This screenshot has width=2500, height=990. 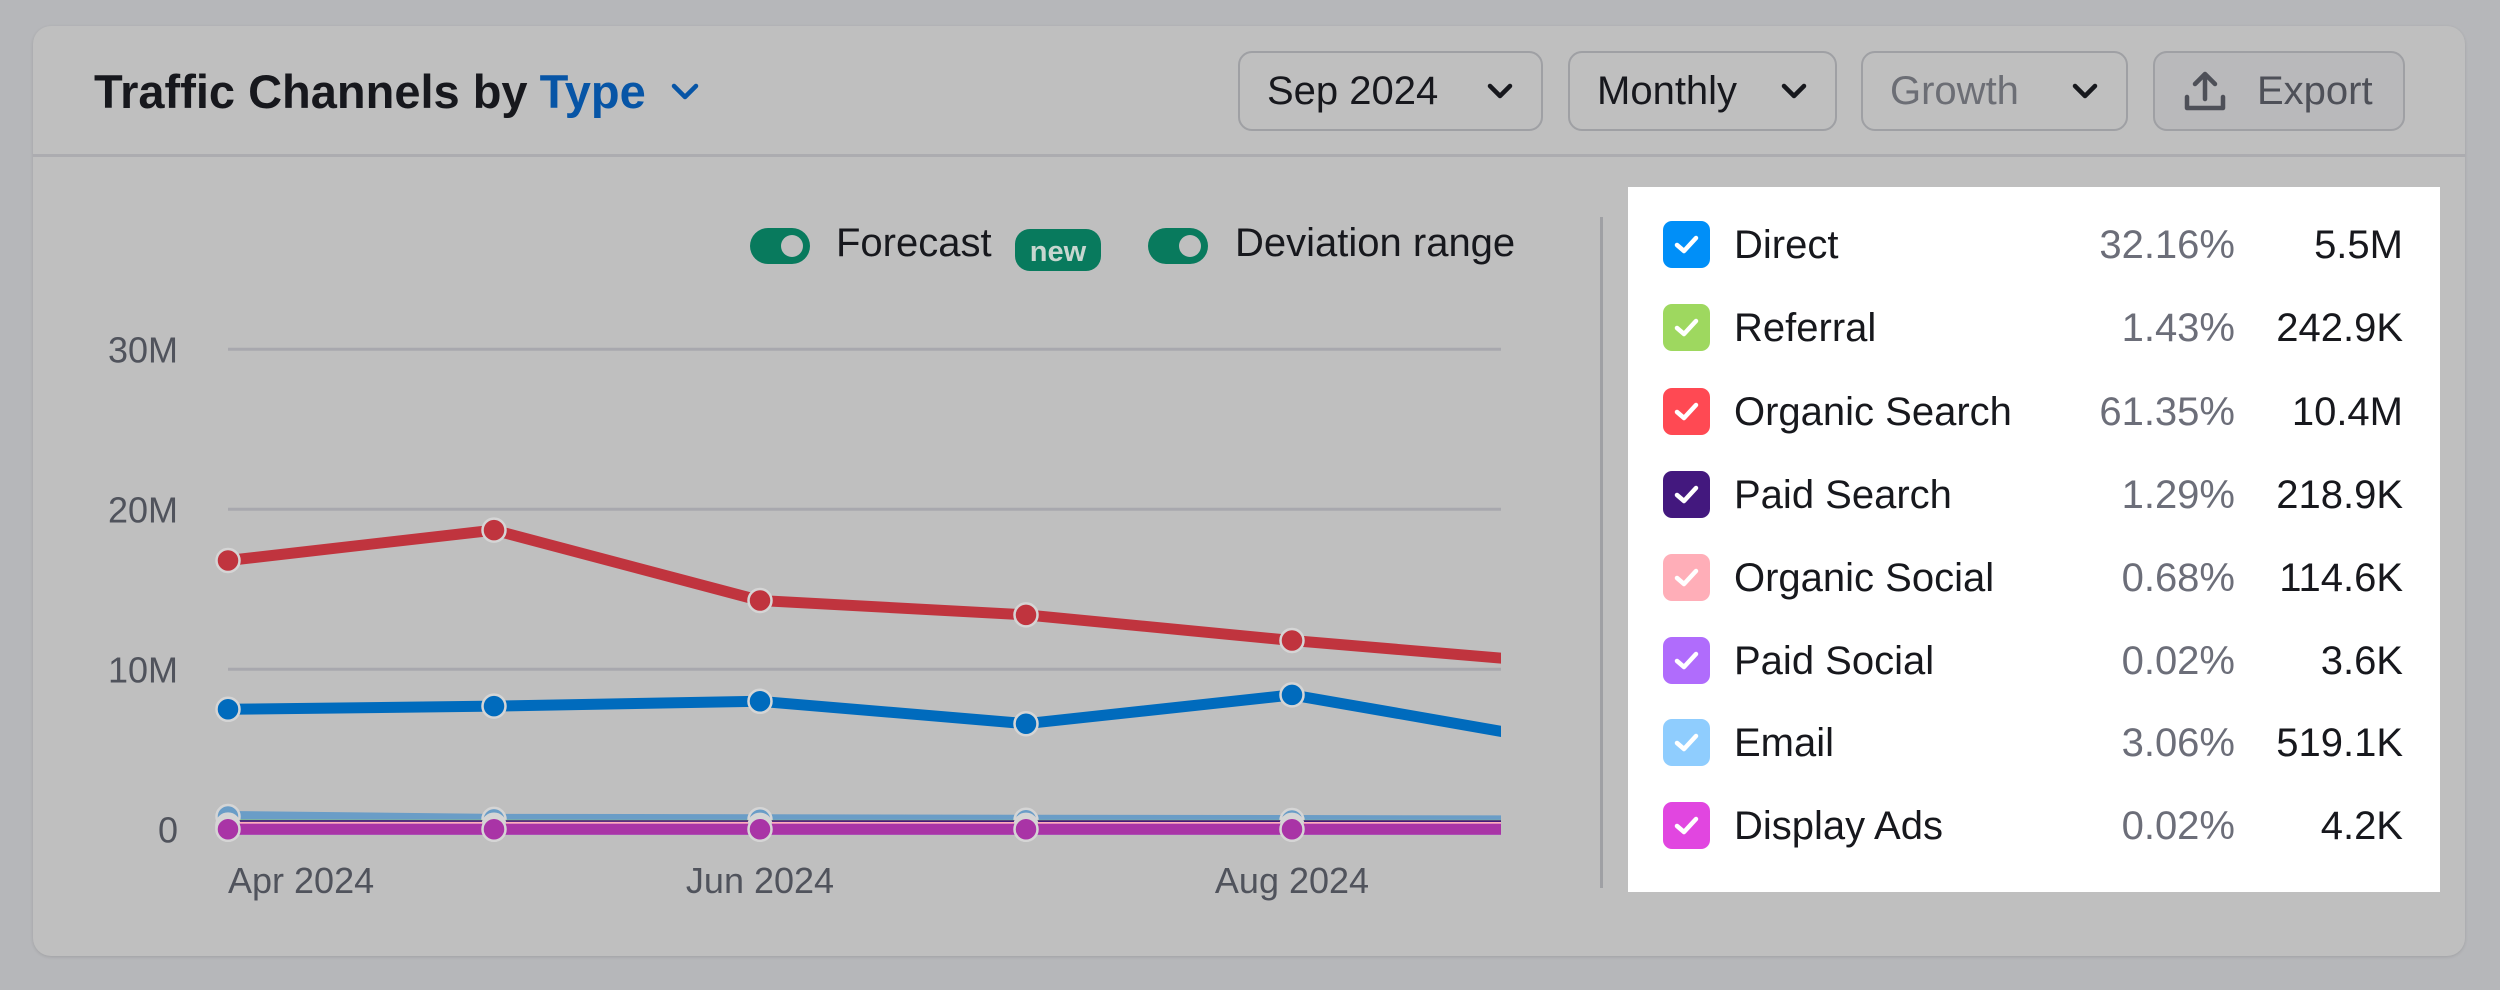 I want to click on granularity-dropdown: Monthly, so click(x=1702, y=91).